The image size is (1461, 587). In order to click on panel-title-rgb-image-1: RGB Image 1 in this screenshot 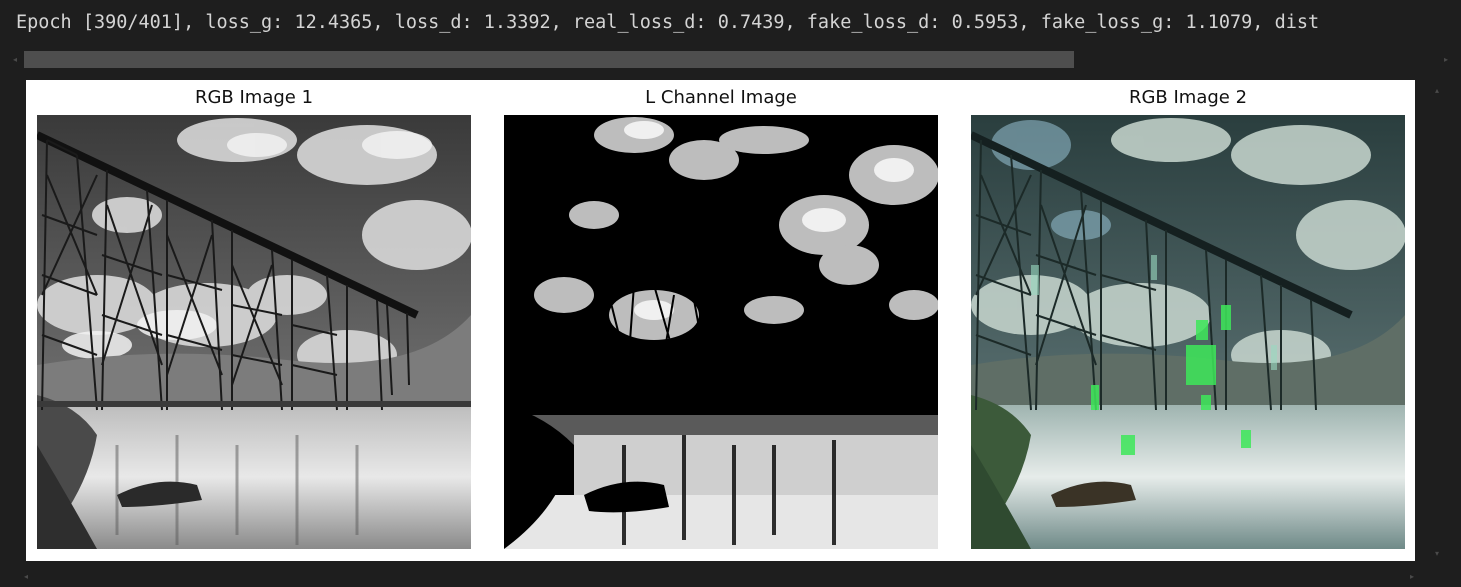, I will do `click(254, 97)`.